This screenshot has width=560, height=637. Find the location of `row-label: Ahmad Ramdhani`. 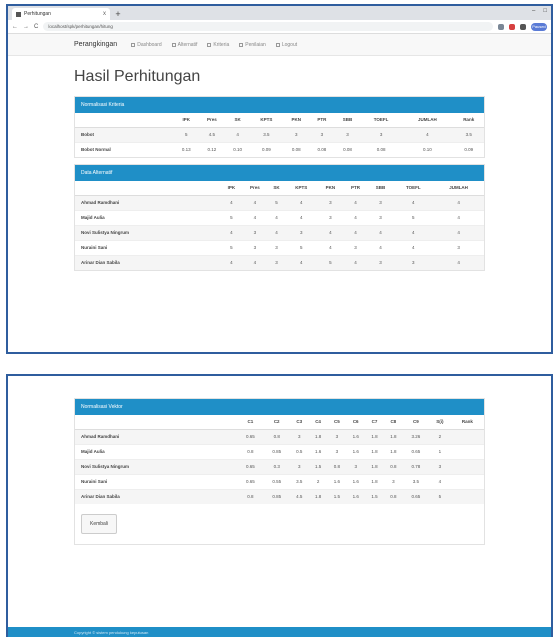

row-label: Ahmad Ramdhani is located at coordinates (148, 202).